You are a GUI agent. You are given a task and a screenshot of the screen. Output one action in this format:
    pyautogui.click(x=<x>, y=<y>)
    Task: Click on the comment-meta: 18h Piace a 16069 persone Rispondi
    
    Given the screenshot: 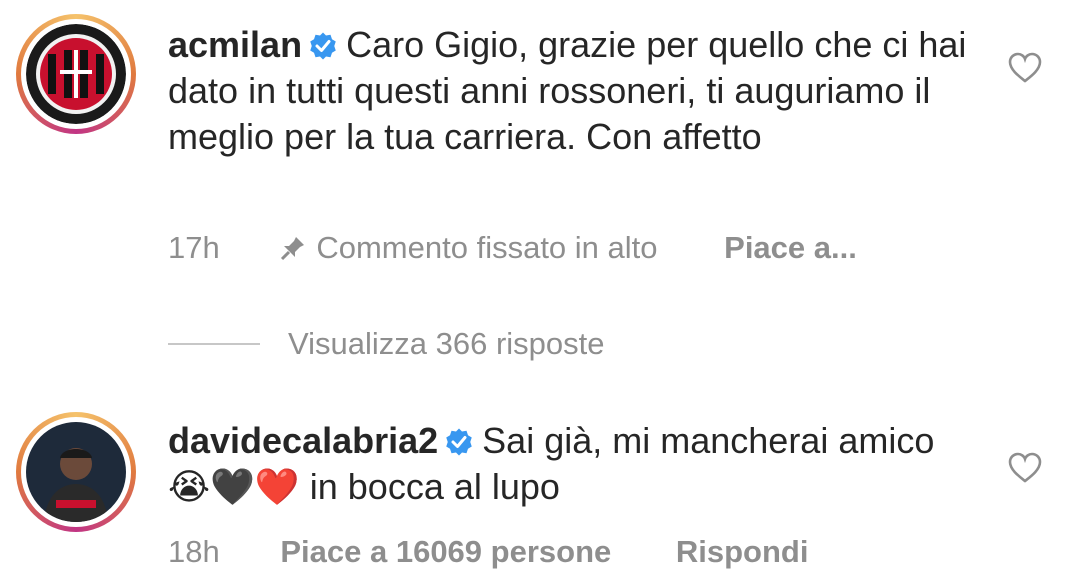 What is the action you would take?
    pyautogui.click(x=488, y=552)
    